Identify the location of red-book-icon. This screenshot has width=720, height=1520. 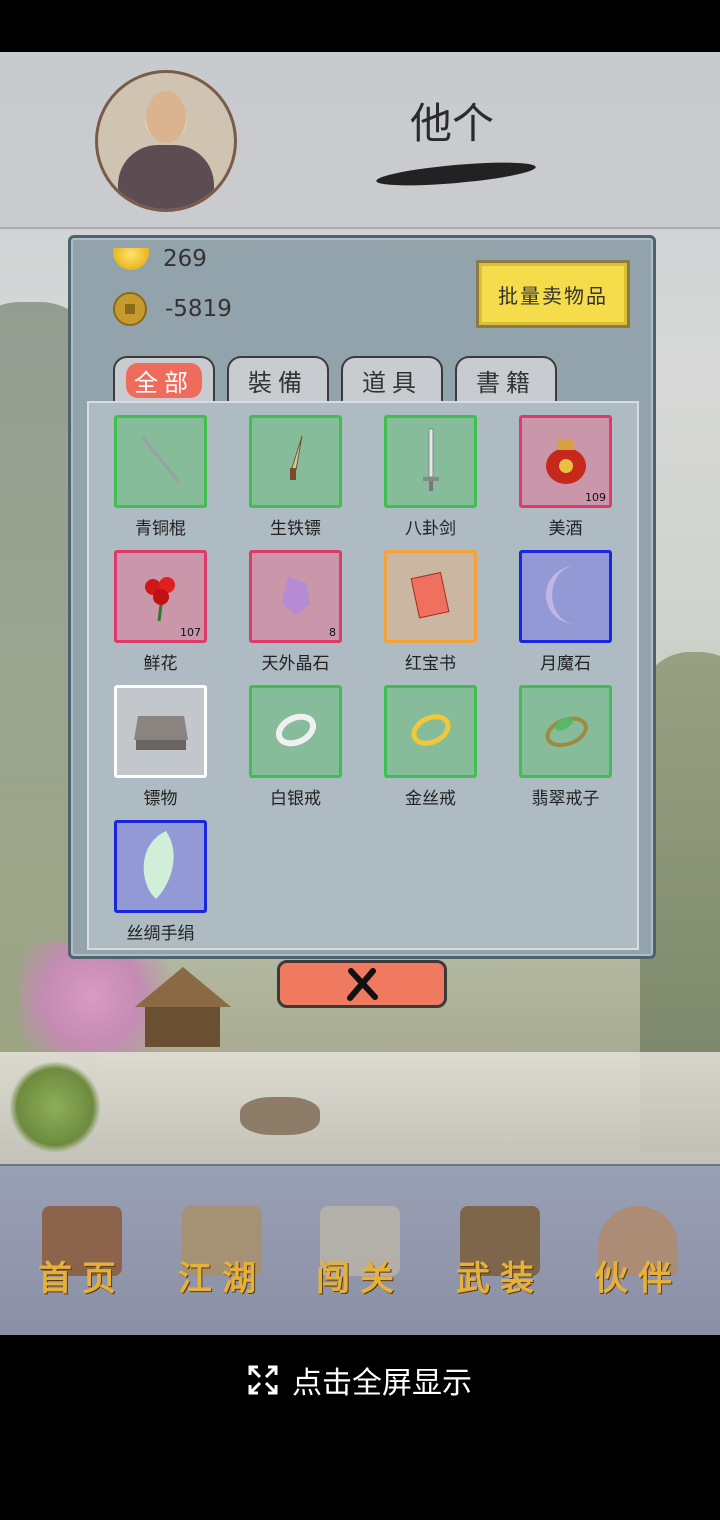
(431, 597).